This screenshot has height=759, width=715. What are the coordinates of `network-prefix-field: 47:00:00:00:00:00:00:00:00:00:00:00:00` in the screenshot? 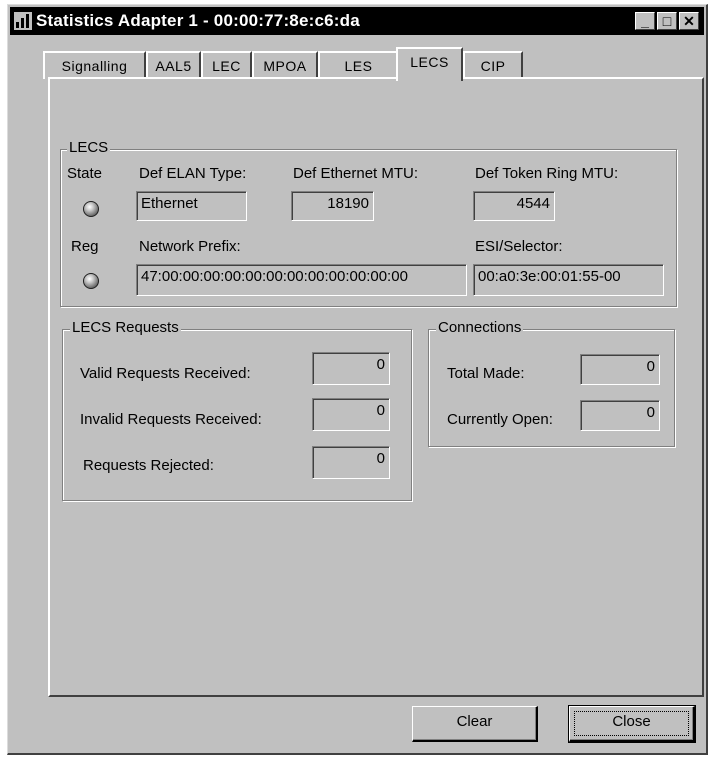 It's located at (301, 280).